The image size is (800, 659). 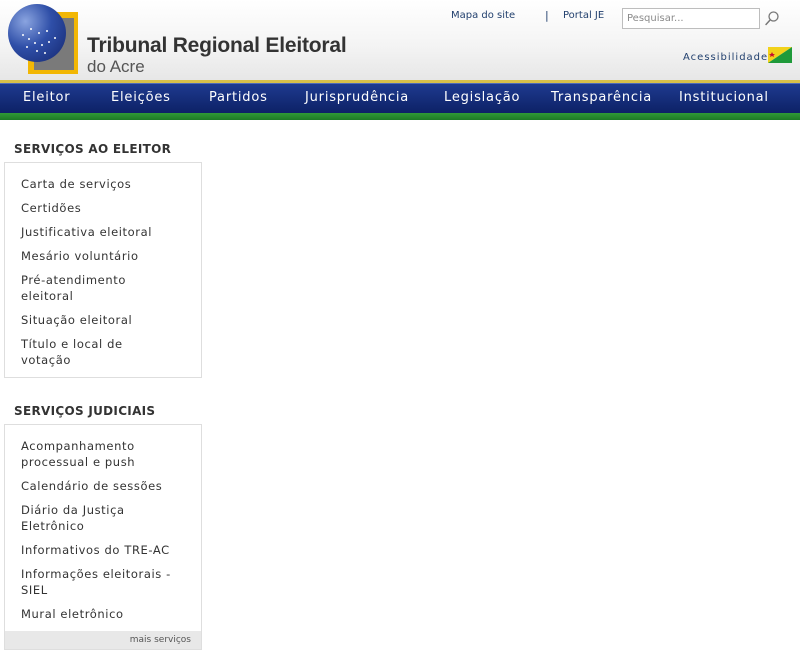 I want to click on list-item: Calendário de sessões, so click(x=107, y=486).